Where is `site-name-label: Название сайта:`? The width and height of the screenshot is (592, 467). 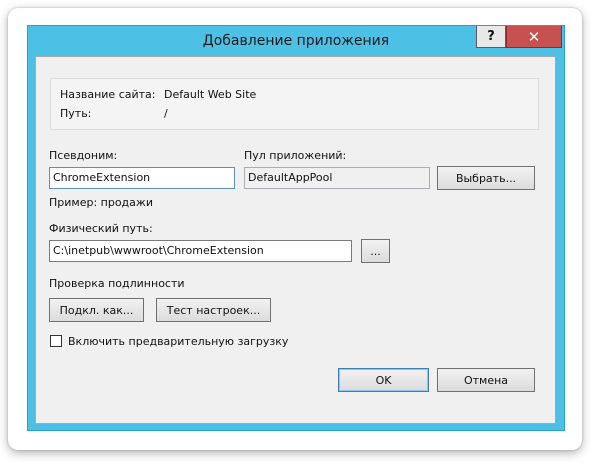
site-name-label: Название сайта: is located at coordinates (108, 94).